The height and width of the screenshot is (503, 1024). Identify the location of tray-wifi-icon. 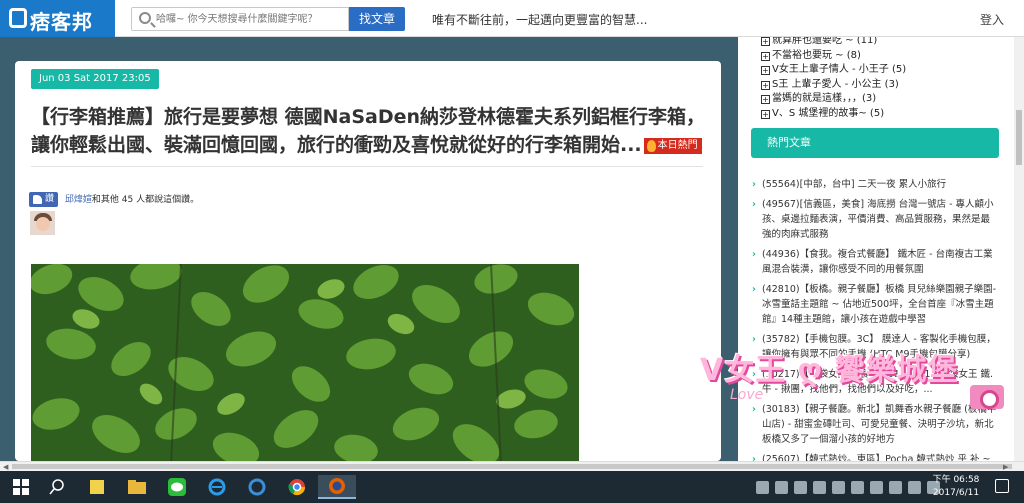
(857, 487).